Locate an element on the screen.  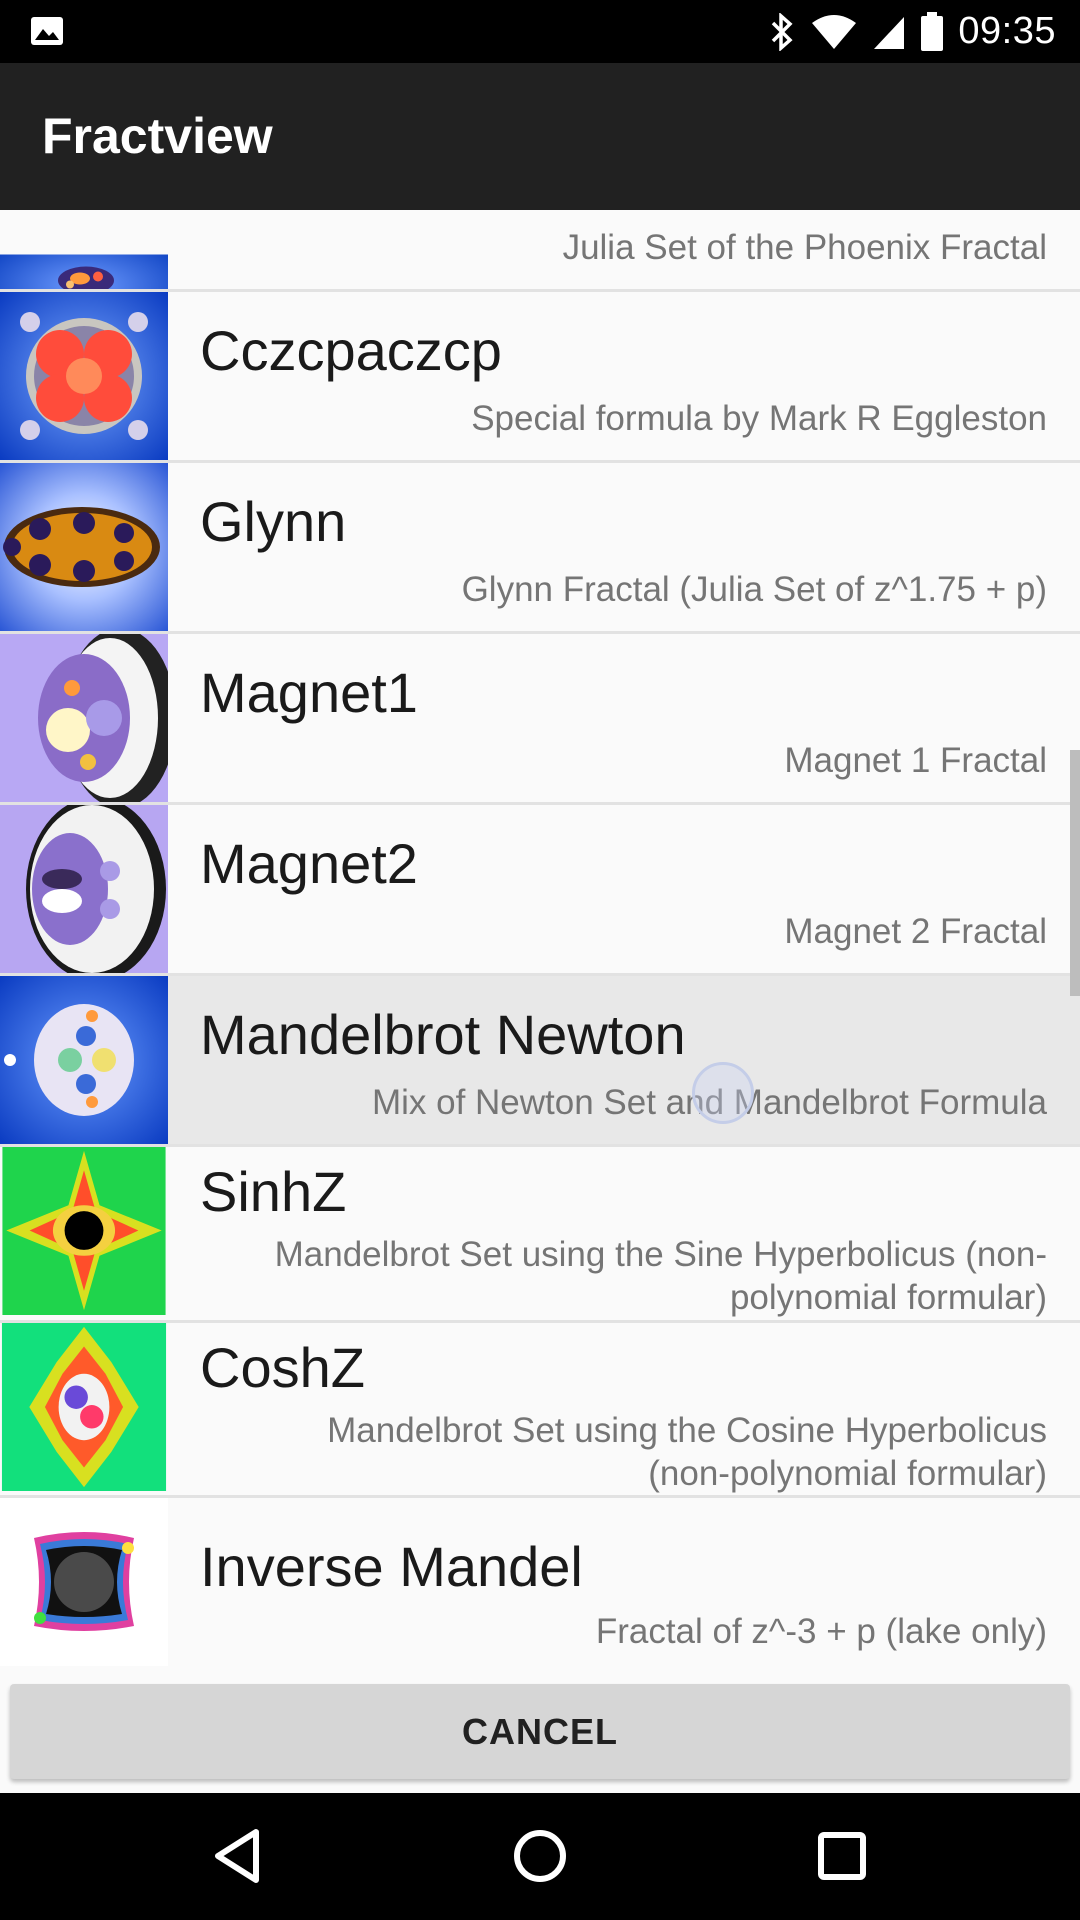
inverse-mandel-thumbnail is located at coordinates (84, 1582).